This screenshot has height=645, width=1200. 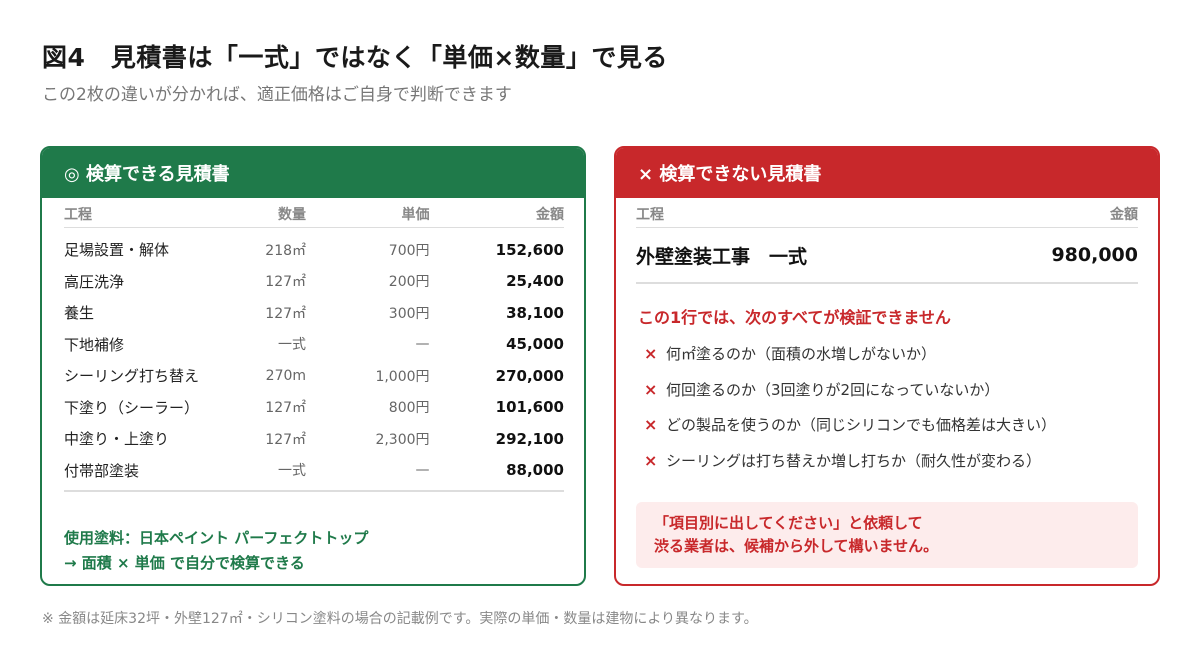 What do you see at coordinates (94, 344) in the screenshot?
I see `row-item: 下地補修` at bounding box center [94, 344].